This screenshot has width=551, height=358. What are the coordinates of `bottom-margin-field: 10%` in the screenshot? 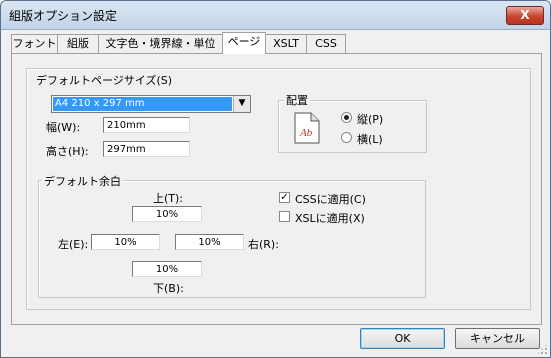 It's located at (167, 269).